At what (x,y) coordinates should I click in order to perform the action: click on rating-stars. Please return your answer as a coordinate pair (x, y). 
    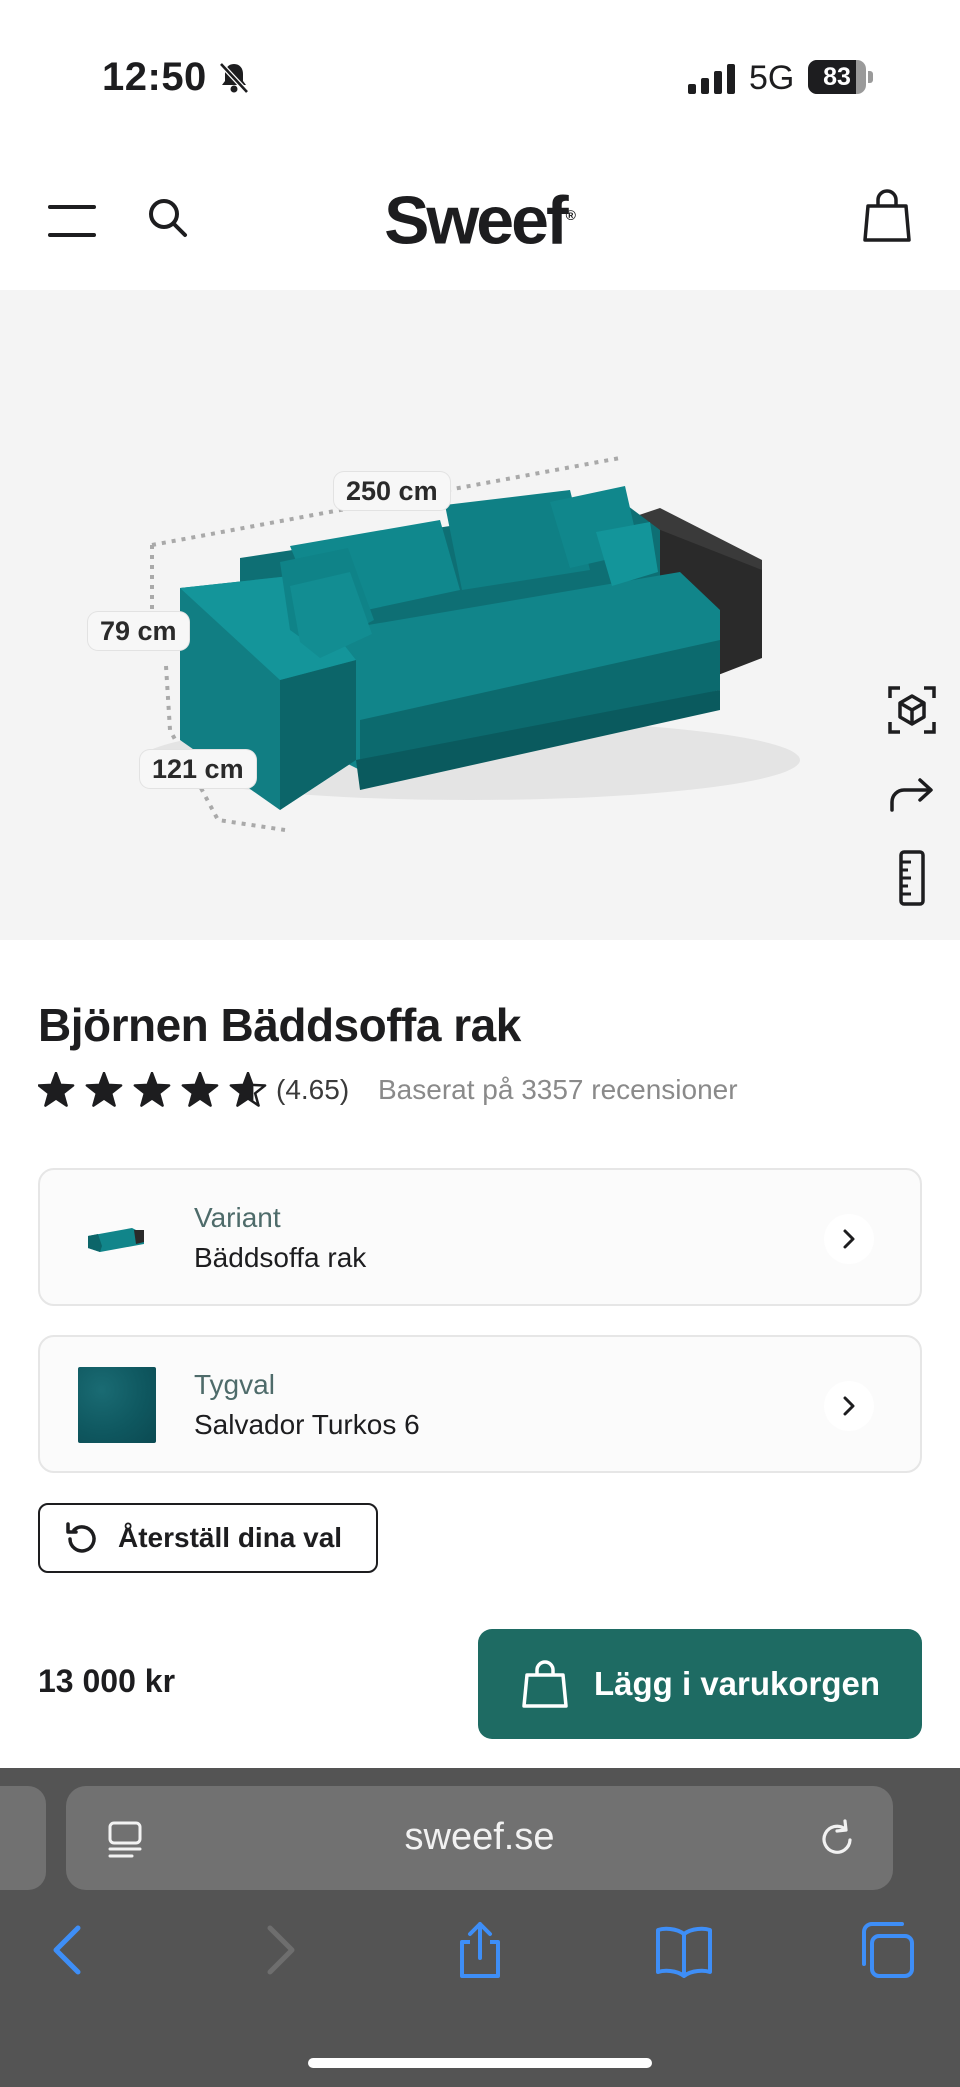
    Looking at the image, I should click on (152, 1089).